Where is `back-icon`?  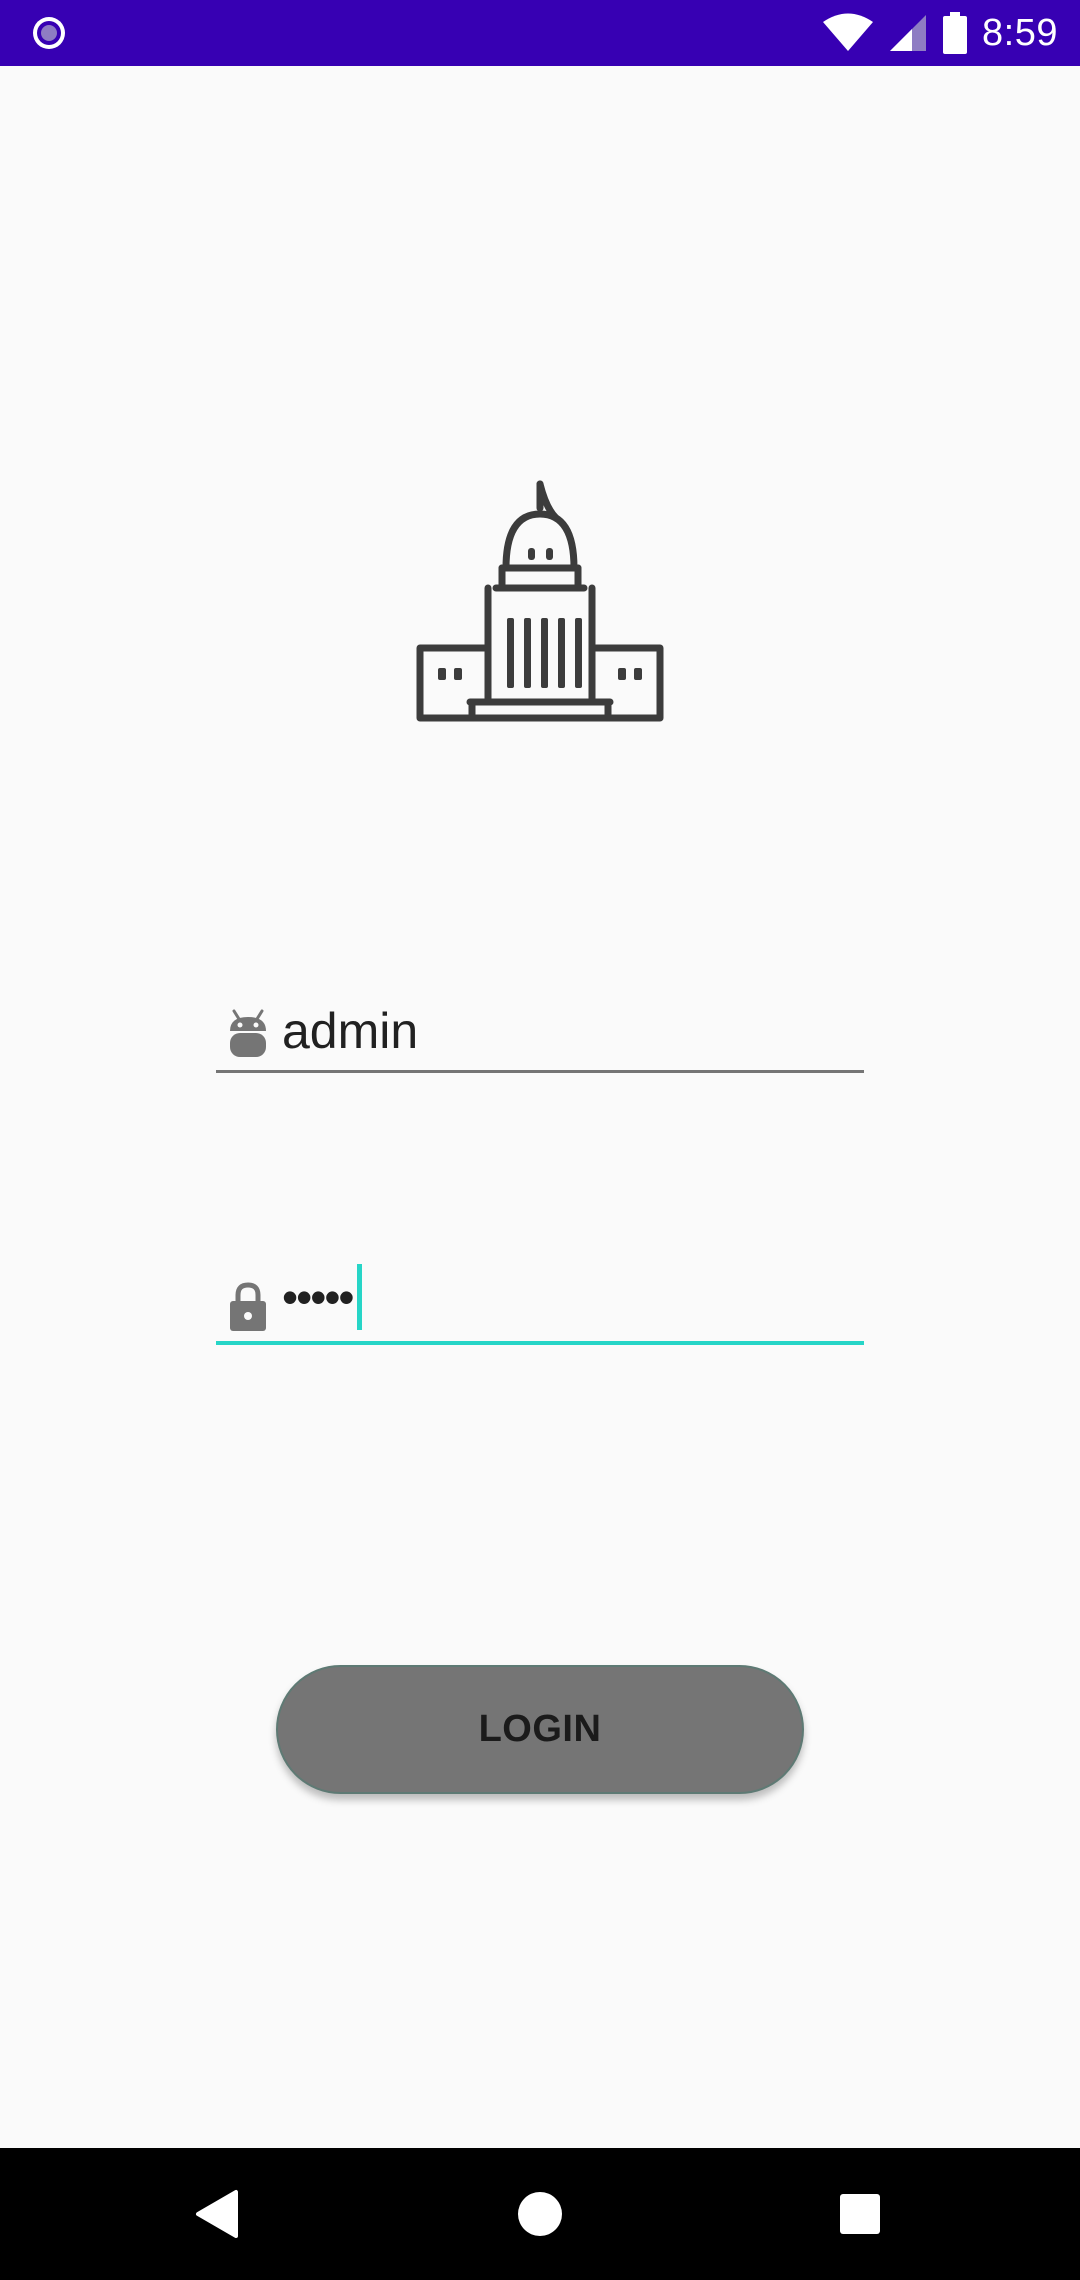
back-icon is located at coordinates (220, 2214).